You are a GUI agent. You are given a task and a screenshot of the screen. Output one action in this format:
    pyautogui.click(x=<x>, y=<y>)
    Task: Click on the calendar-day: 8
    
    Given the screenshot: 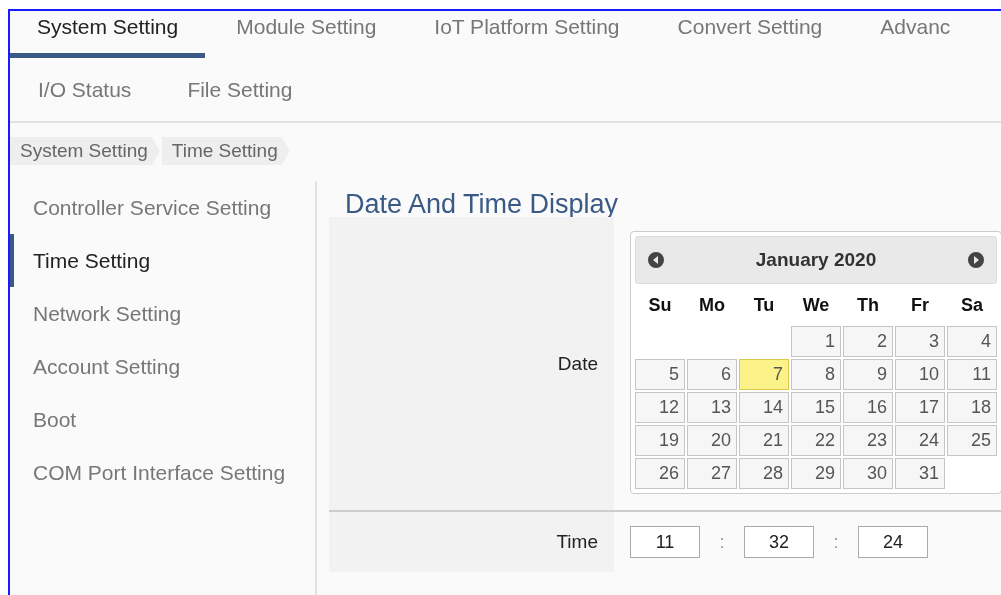 What is the action you would take?
    pyautogui.click(x=816, y=374)
    